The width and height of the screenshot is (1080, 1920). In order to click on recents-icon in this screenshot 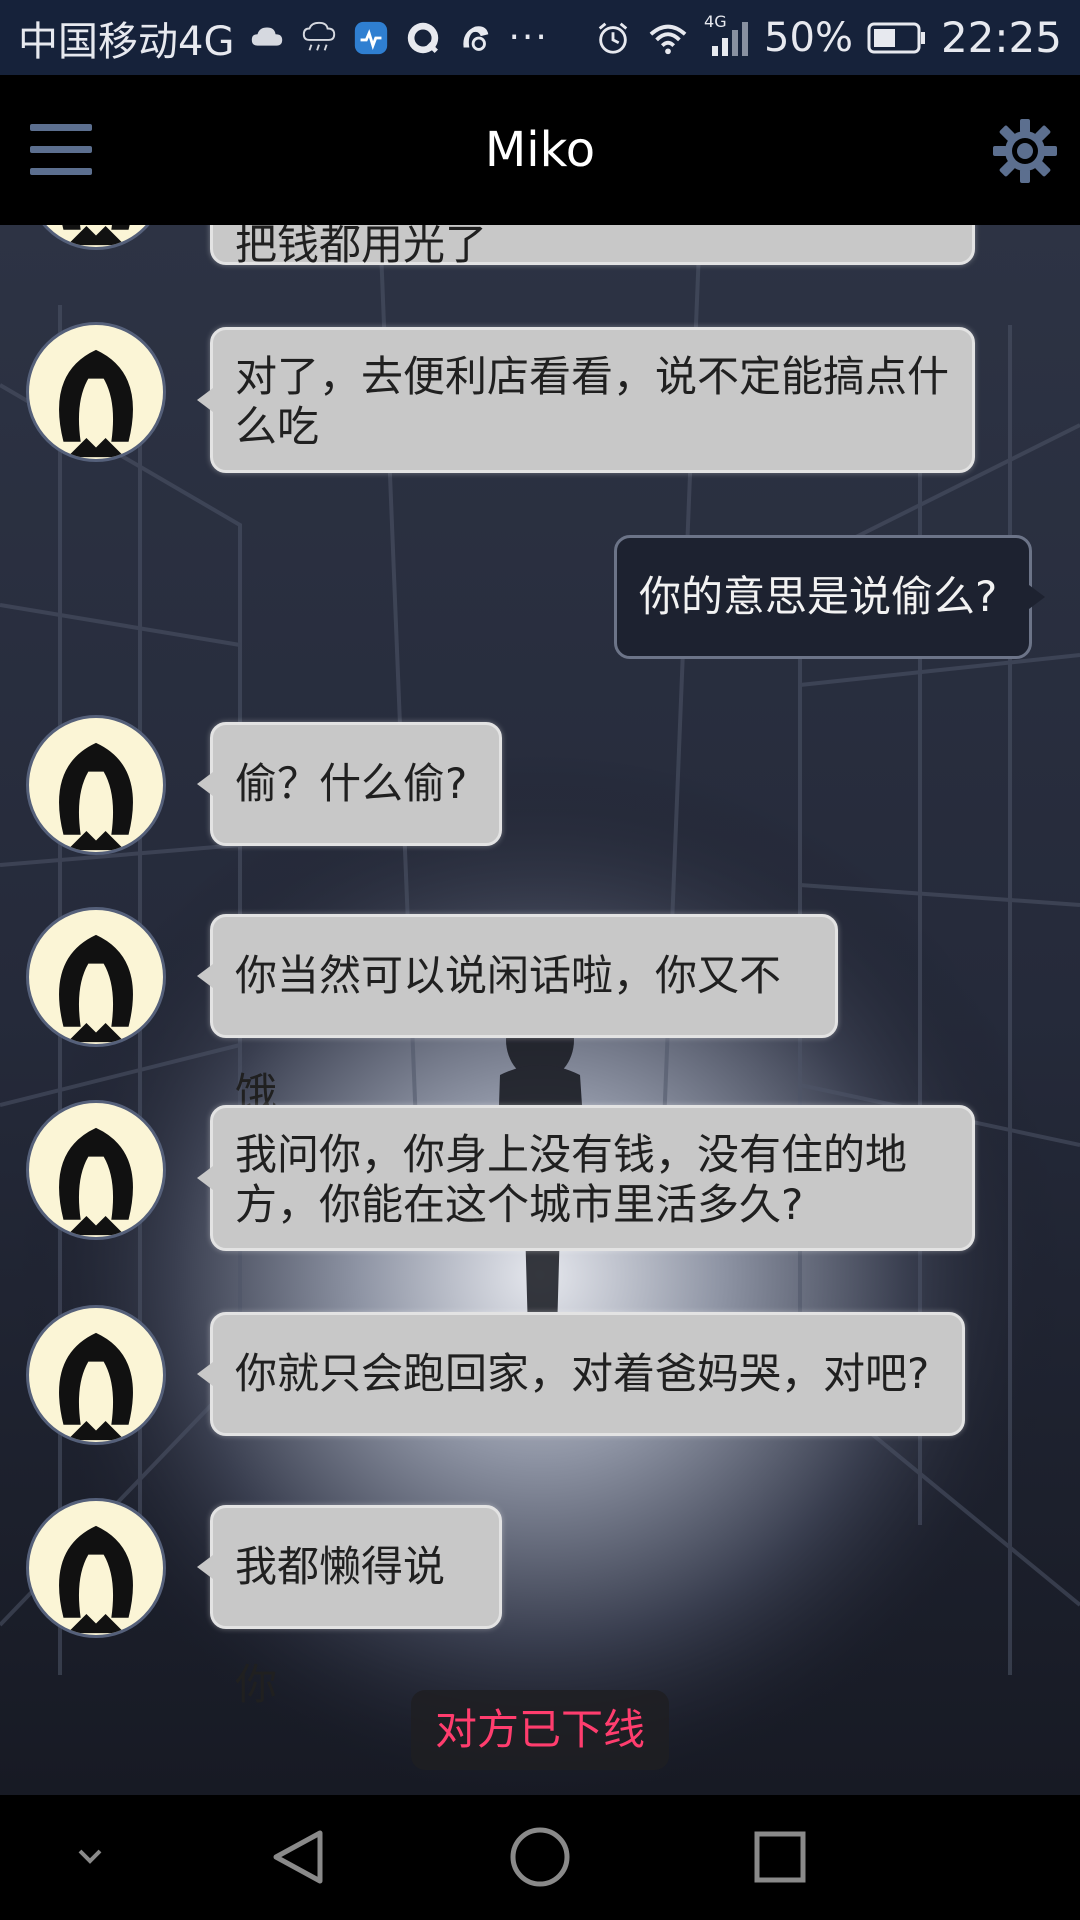, I will do `click(780, 1857)`.